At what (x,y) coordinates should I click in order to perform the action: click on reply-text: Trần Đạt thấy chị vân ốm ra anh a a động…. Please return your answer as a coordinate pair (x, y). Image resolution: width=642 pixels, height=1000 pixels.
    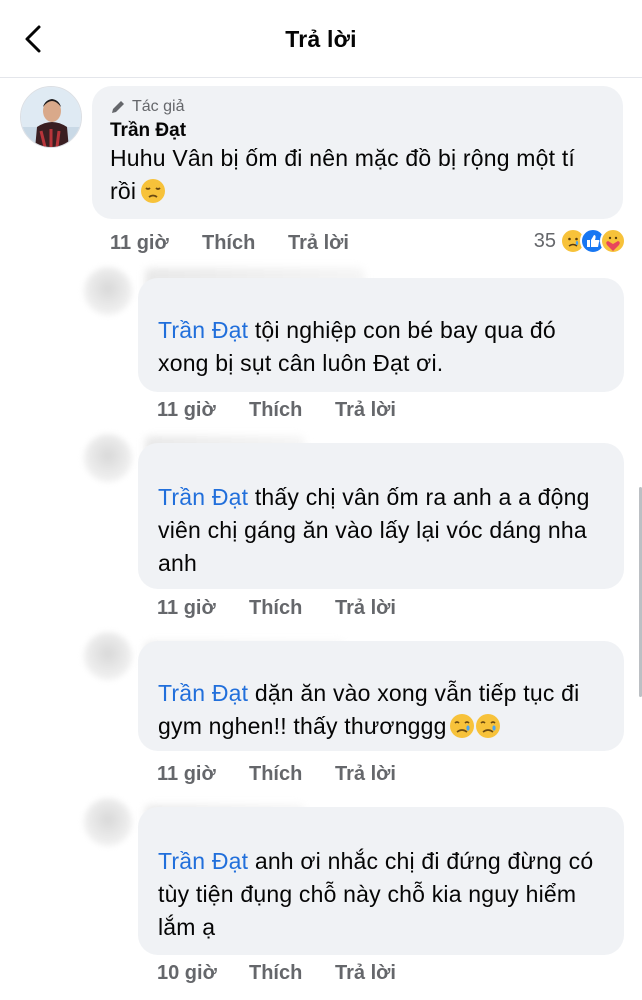
    Looking at the image, I should click on (374, 530).